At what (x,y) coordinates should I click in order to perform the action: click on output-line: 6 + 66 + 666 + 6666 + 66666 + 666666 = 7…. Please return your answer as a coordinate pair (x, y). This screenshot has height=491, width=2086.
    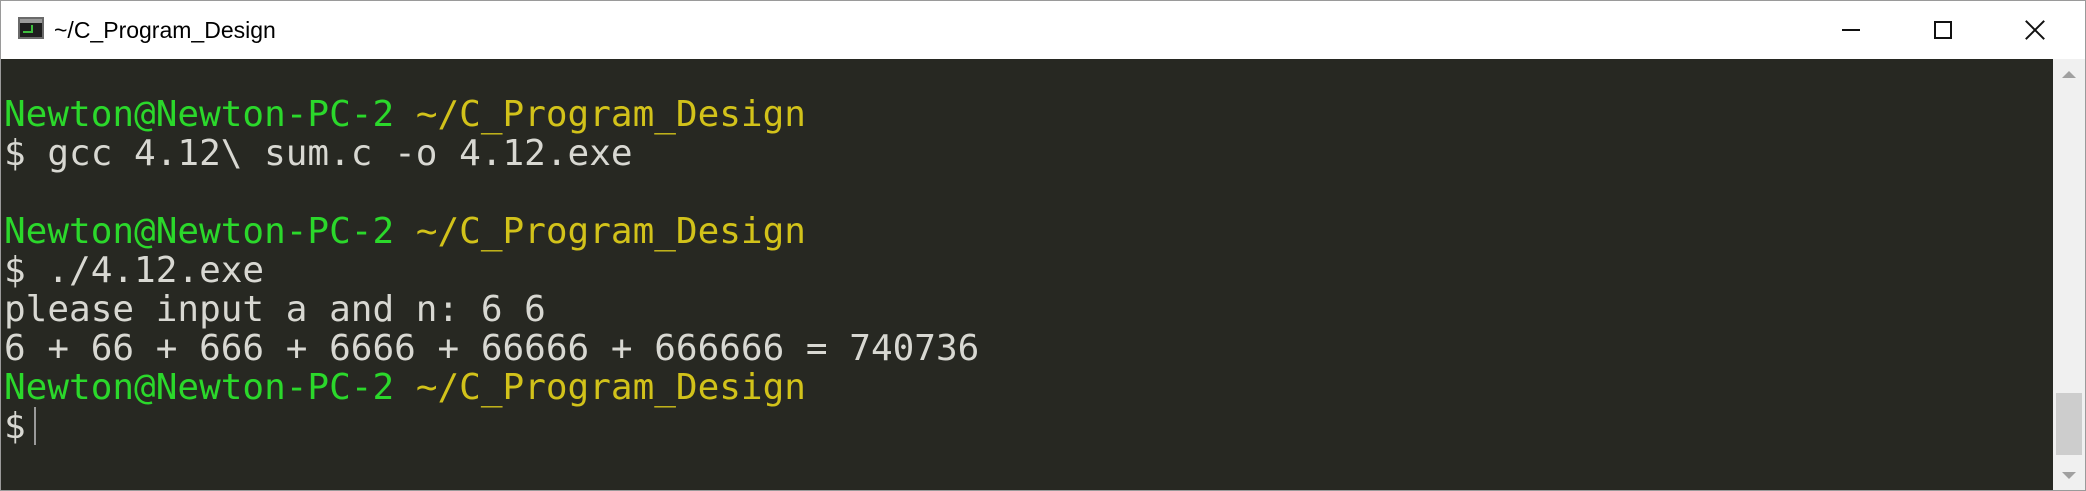
    Looking at the image, I should click on (492, 348).